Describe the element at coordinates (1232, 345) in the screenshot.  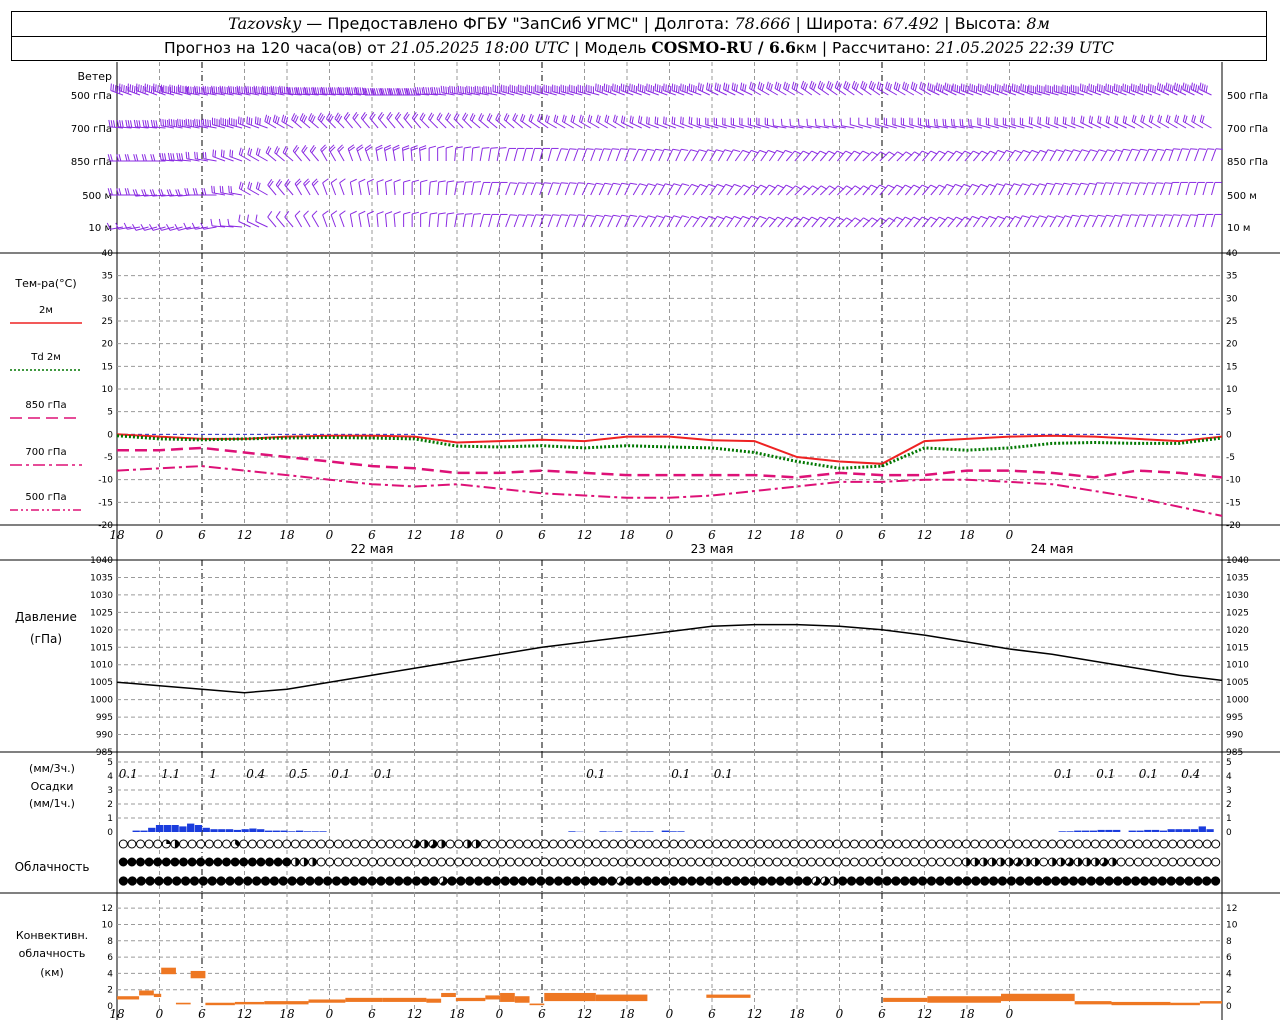
I see `temp-tick-label-right: 20` at that location.